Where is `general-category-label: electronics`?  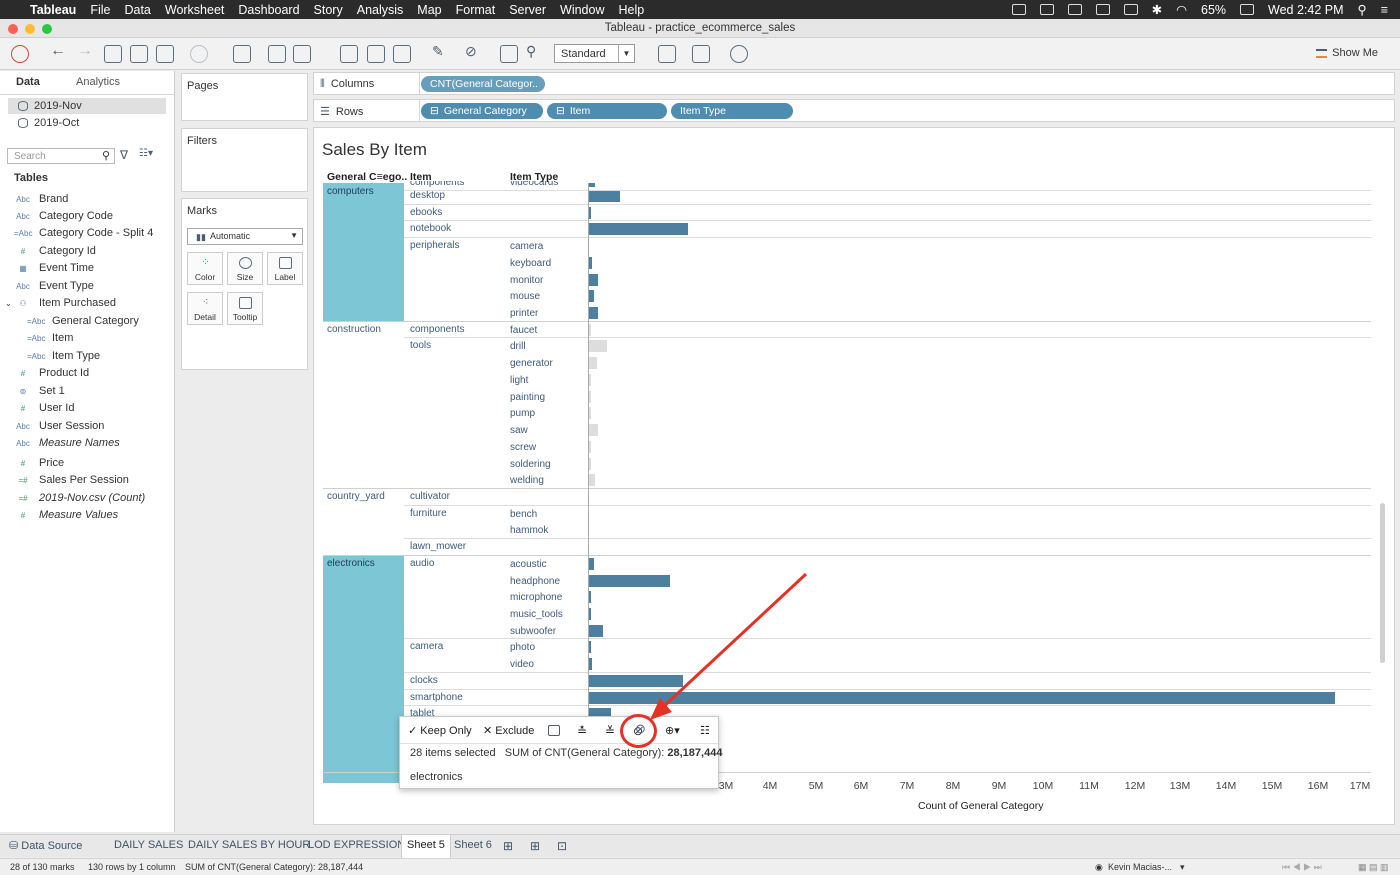 general-category-label: electronics is located at coordinates (351, 563).